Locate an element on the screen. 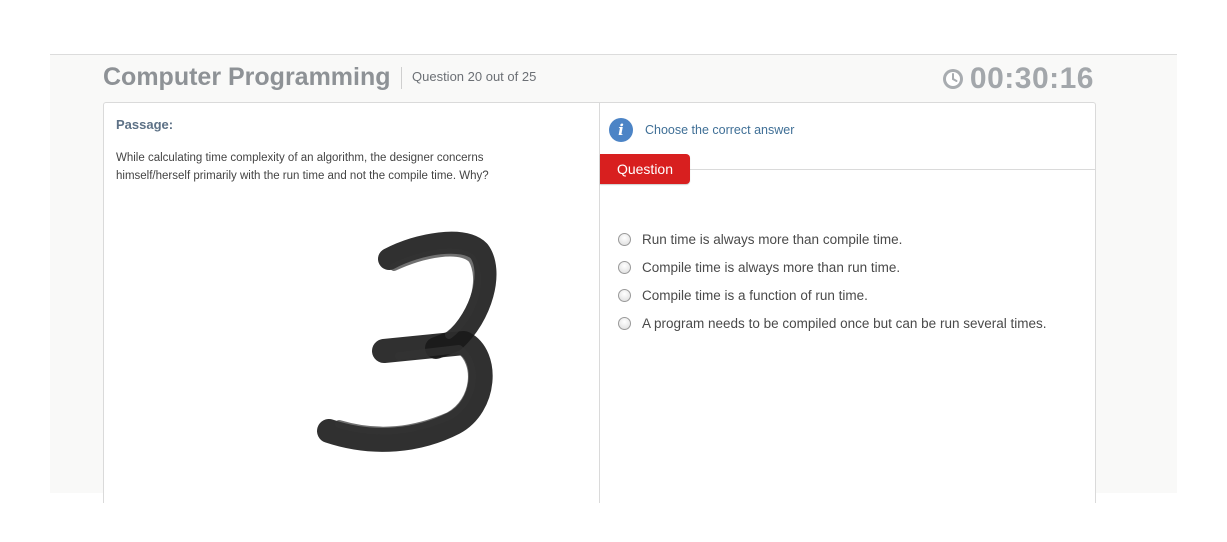 The image size is (1227, 542). answer-option-label: Compile time is a function of run time. is located at coordinates (755, 295).